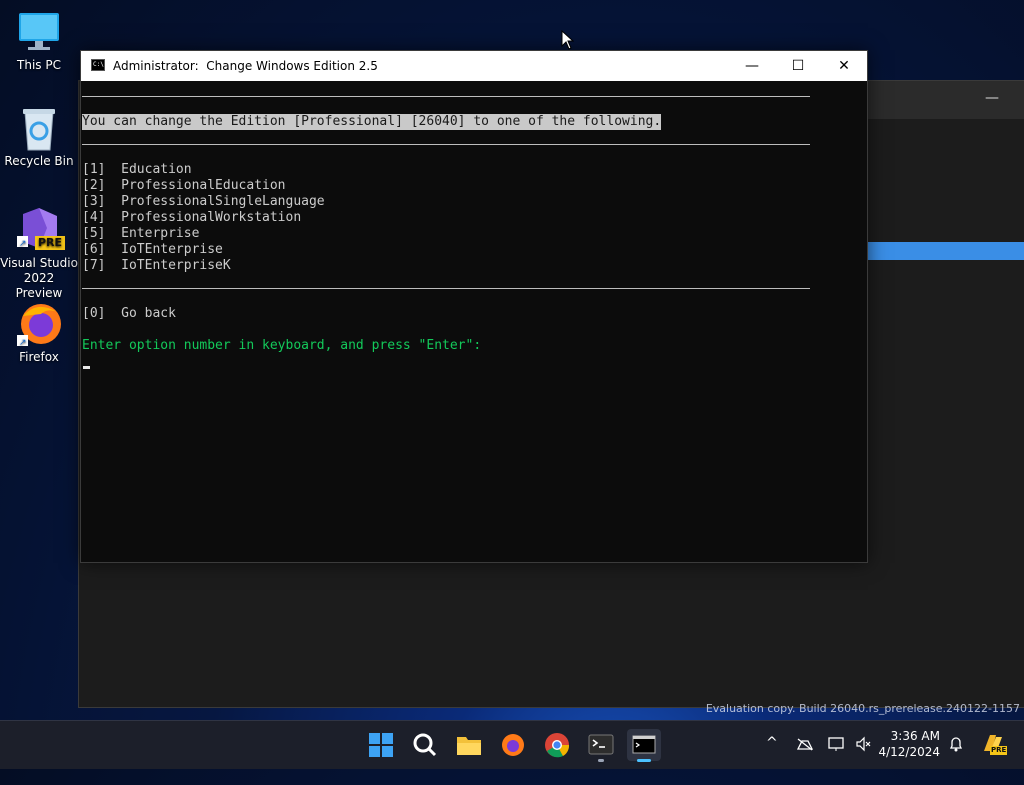 The width and height of the screenshot is (1024, 785). Describe the element at coordinates (752, 66) in the screenshot. I see `minimize-button: —` at that location.